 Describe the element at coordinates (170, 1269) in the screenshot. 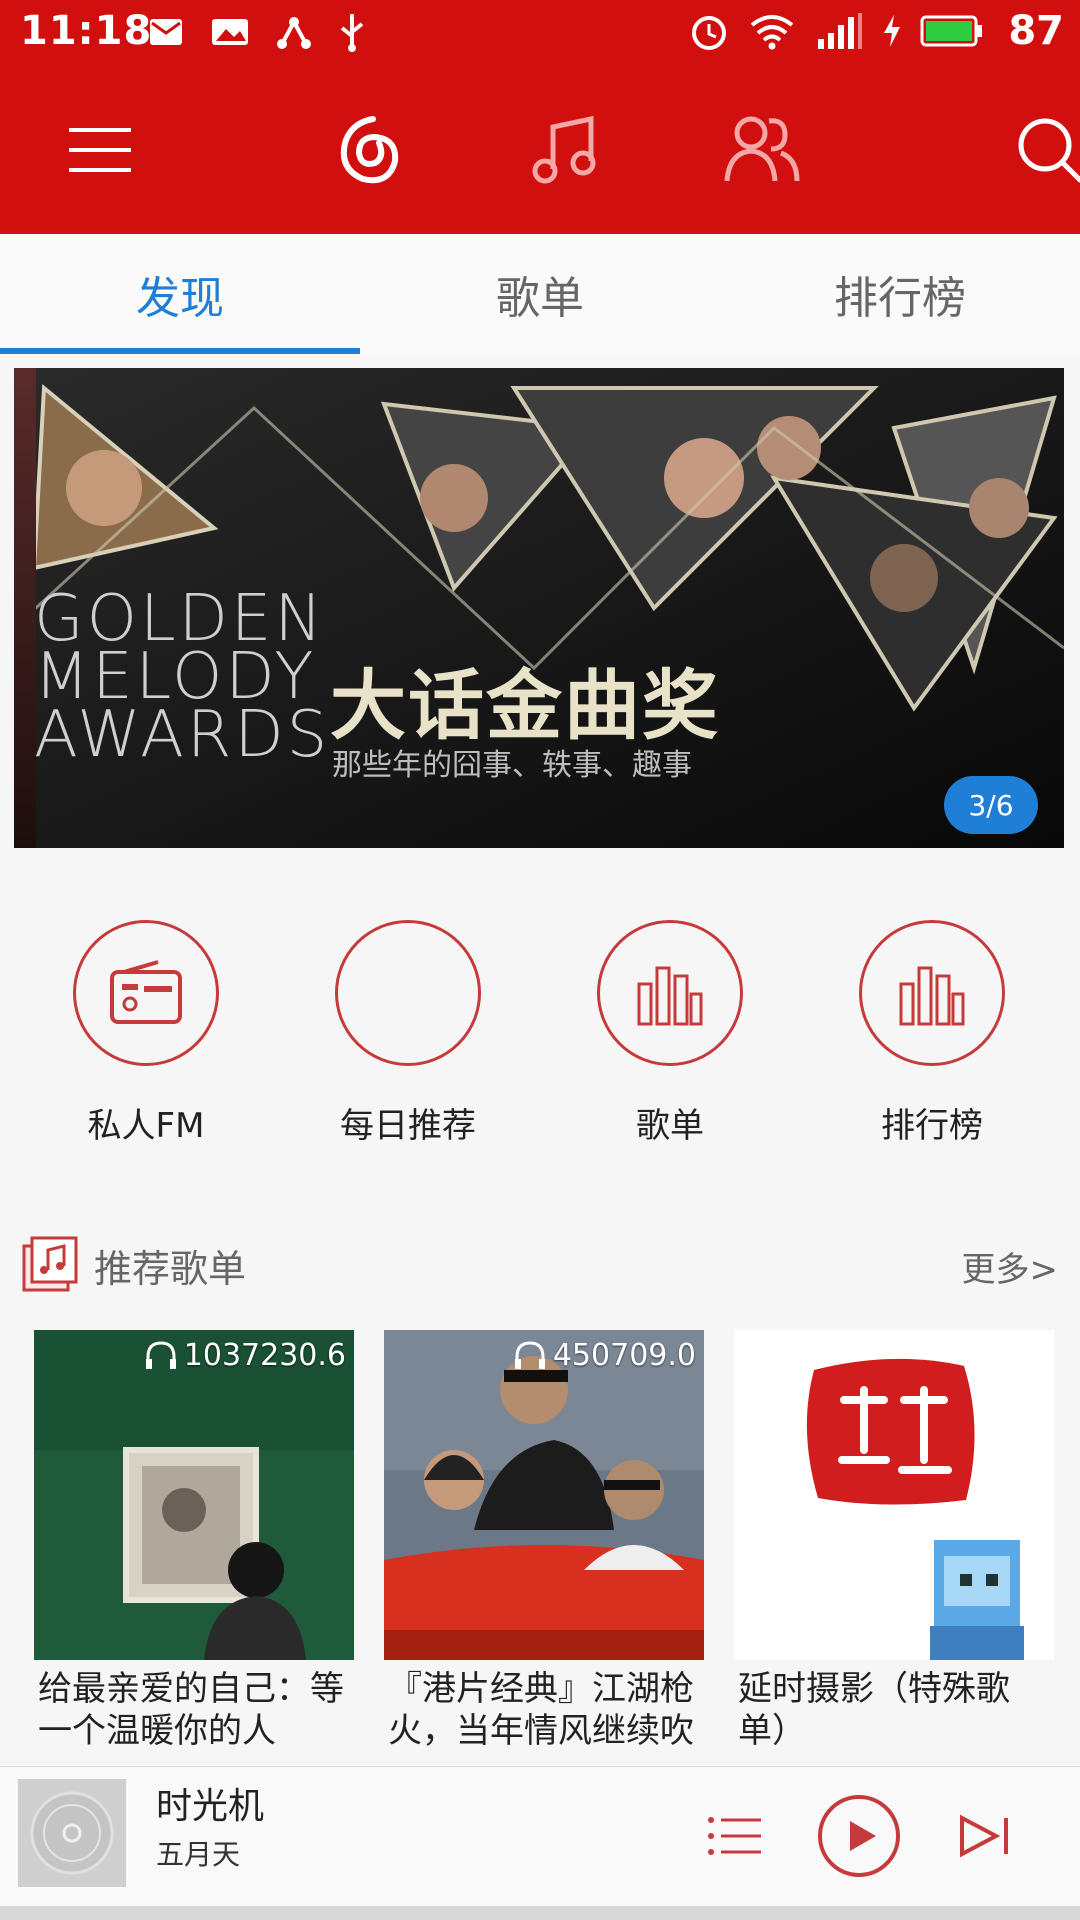

I see `section-title: 推荐歌单` at that location.